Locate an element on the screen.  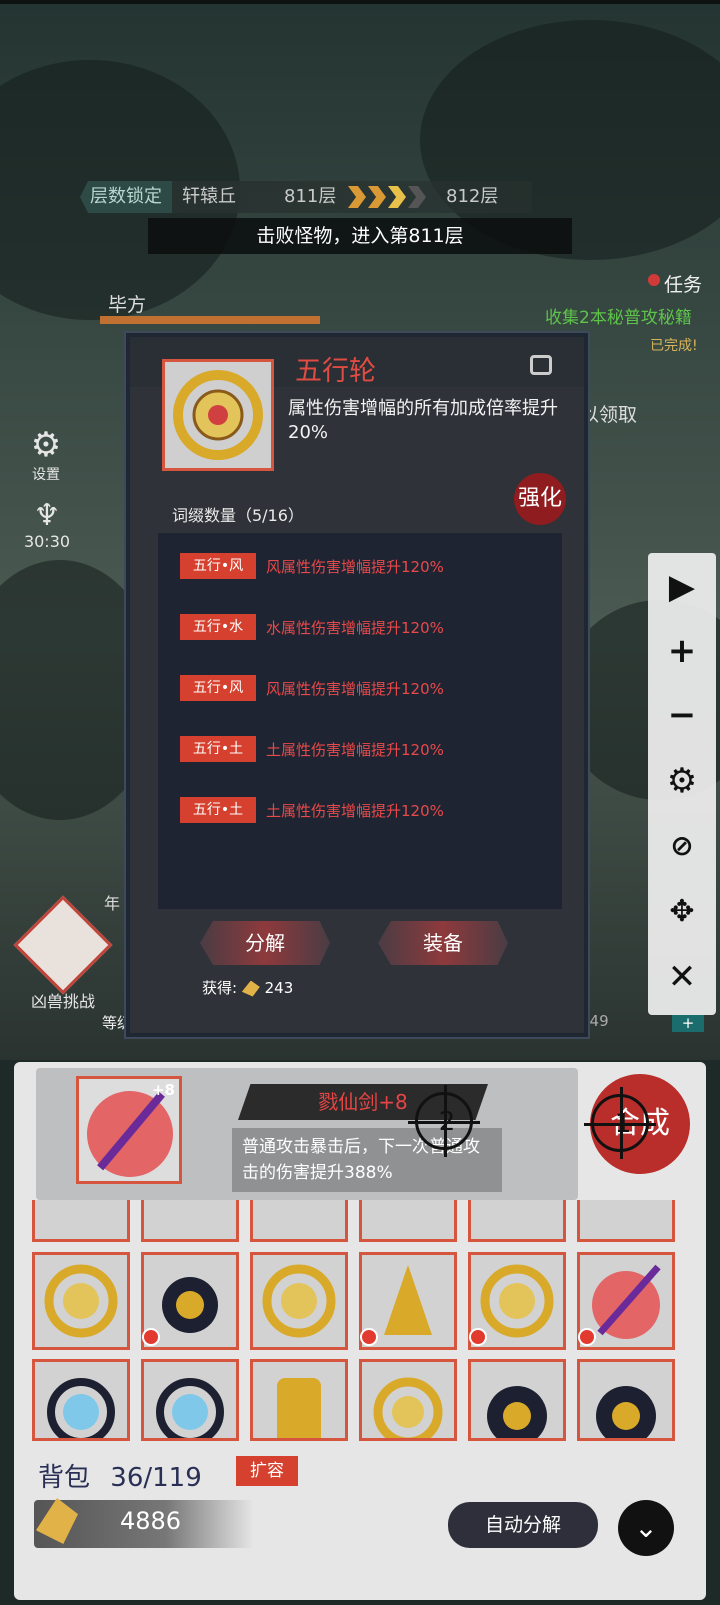
unlock-icon is located at coordinates (541, 365).